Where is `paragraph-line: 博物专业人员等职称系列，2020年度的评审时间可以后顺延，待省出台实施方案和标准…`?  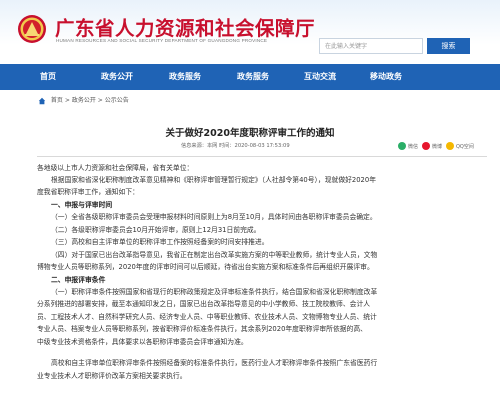 paragraph-line: 博物专业人员等职称系列，2020年度的评审时间可以后顺延，待省出台实施方案和标准… is located at coordinates (205, 267).